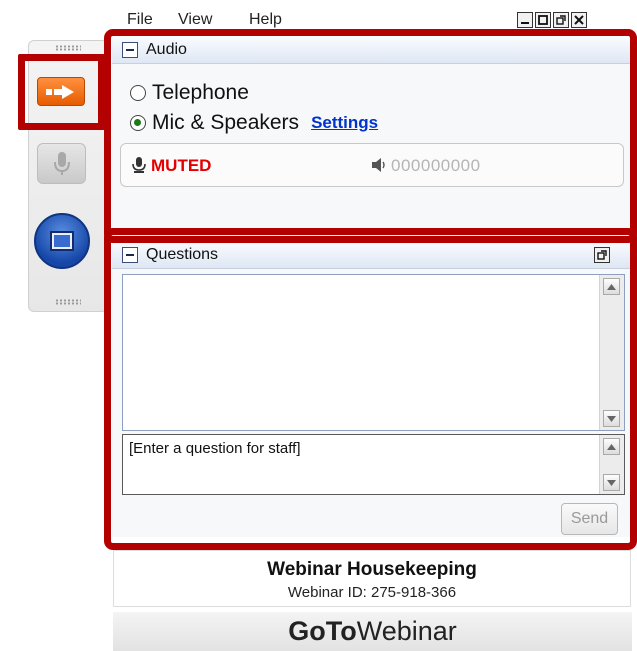 The height and width of the screenshot is (651, 637). I want to click on menu-help: Help, so click(265, 20).